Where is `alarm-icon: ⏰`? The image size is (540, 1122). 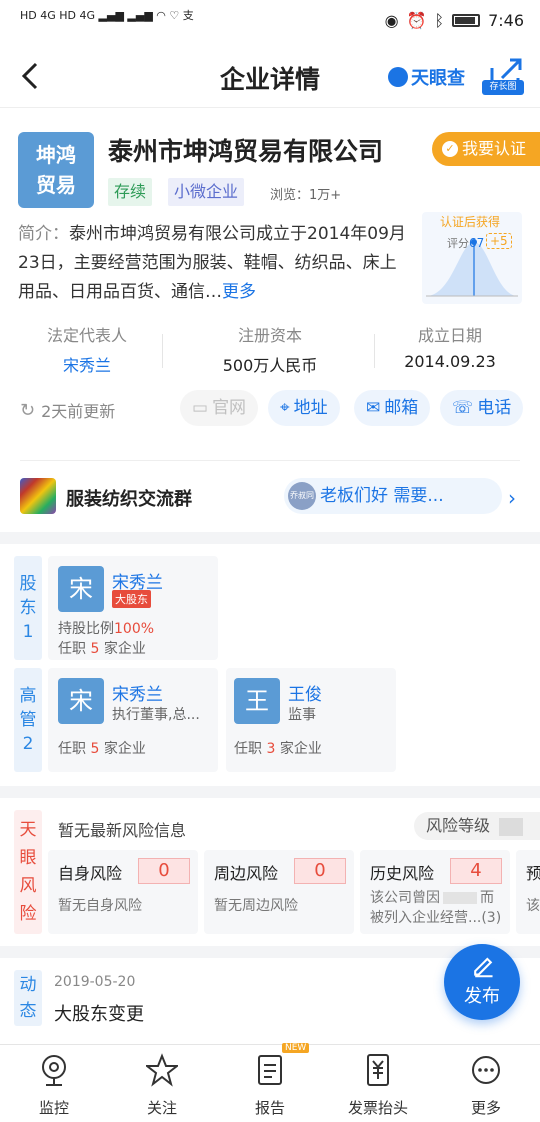
alarm-icon: ⏰ is located at coordinates (416, 20).